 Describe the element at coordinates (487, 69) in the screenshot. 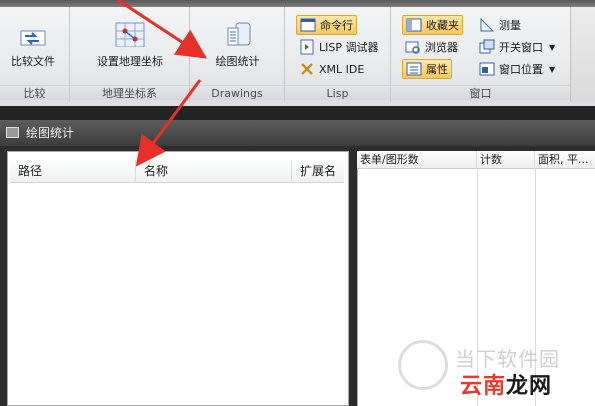

I see `window-position-icon` at that location.